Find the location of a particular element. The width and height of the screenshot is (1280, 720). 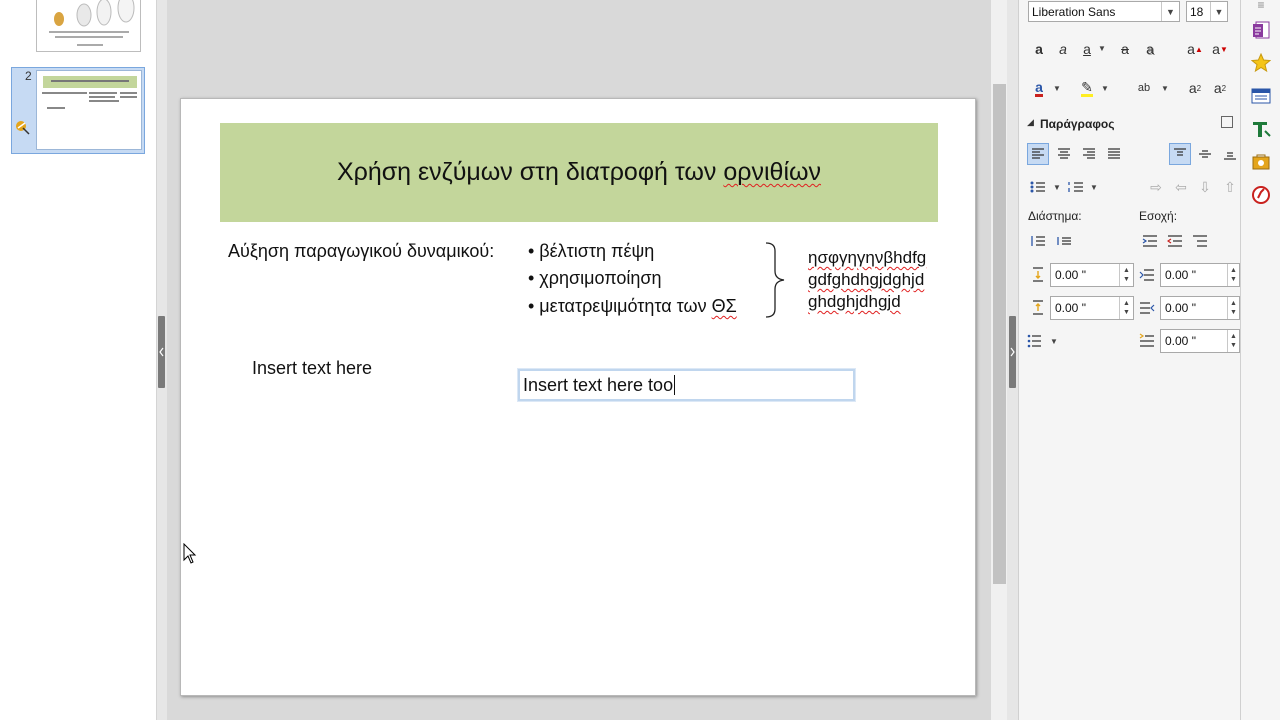

increase-indent-icon is located at coordinates (1150, 241).